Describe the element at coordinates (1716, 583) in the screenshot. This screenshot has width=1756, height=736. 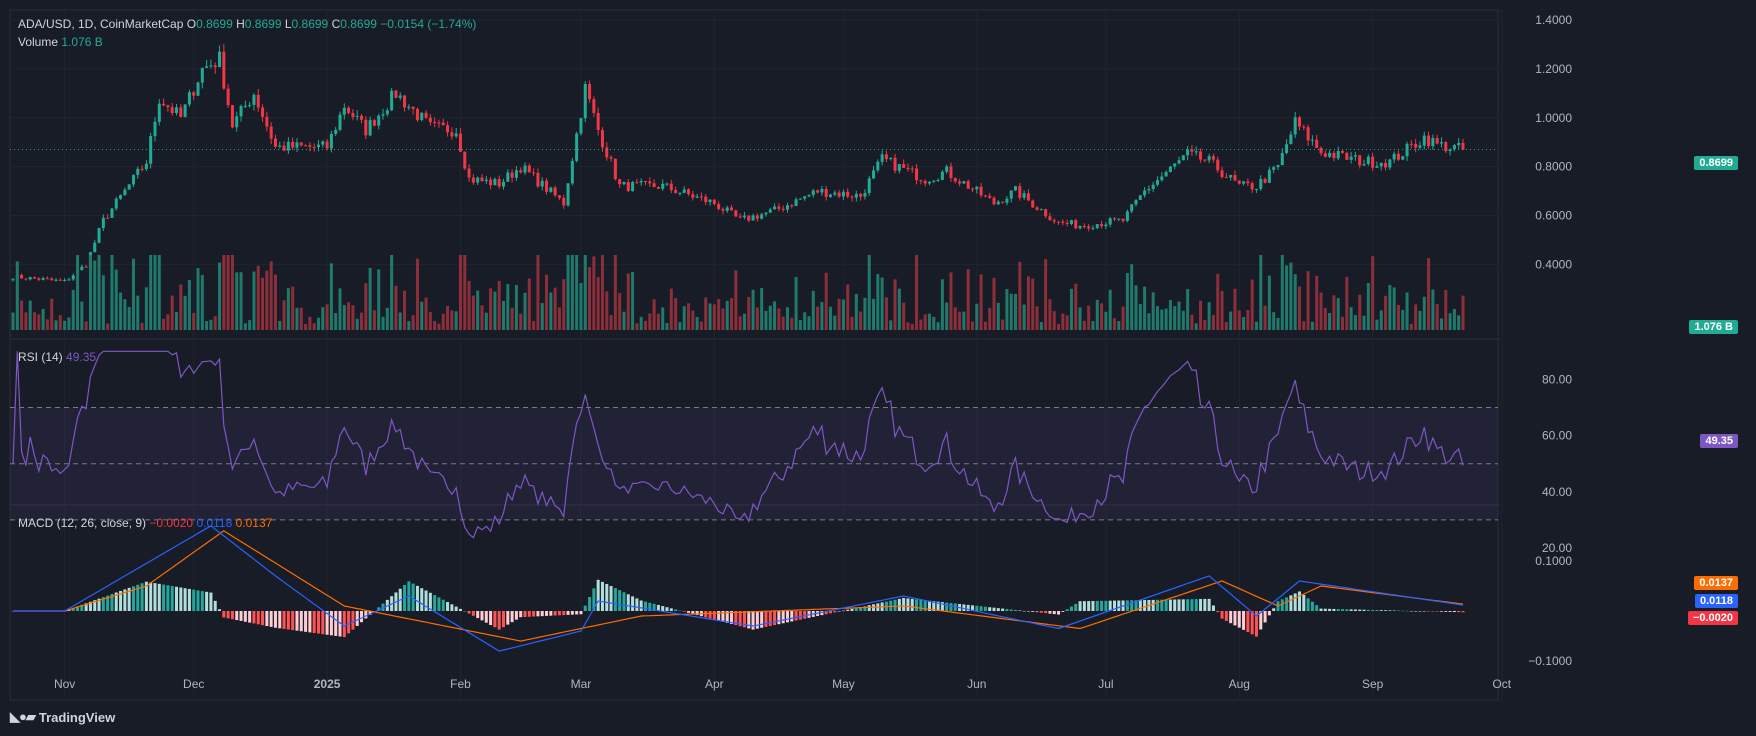
I see `signal-tag: 0.0137` at that location.